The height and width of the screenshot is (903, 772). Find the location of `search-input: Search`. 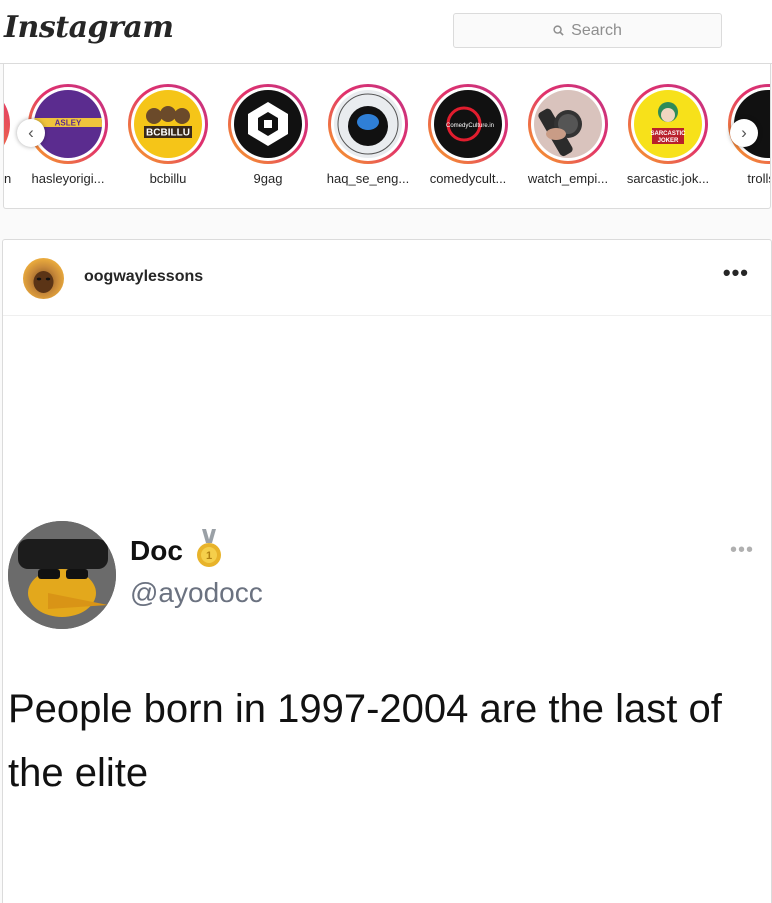

search-input: Search is located at coordinates (587, 30).